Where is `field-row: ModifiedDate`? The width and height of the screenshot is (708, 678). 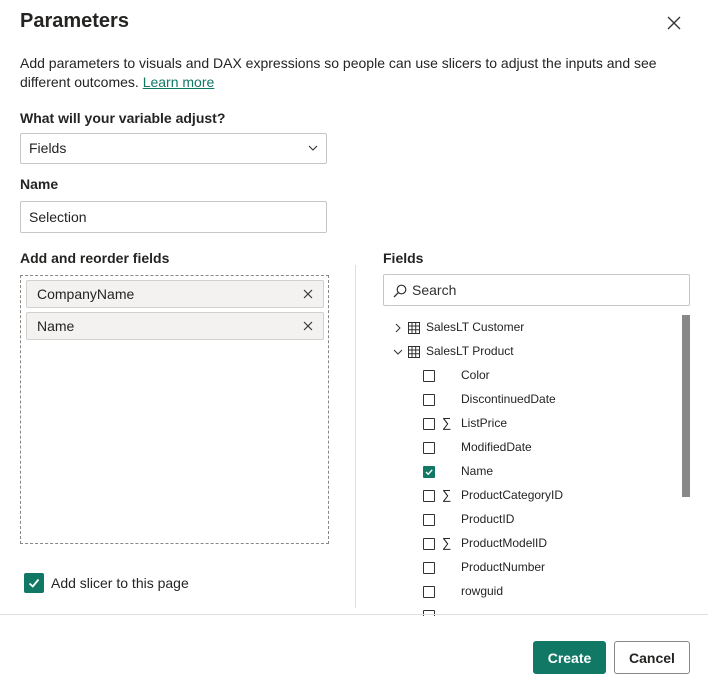 field-row: ModifiedDate is located at coordinates (528, 448).